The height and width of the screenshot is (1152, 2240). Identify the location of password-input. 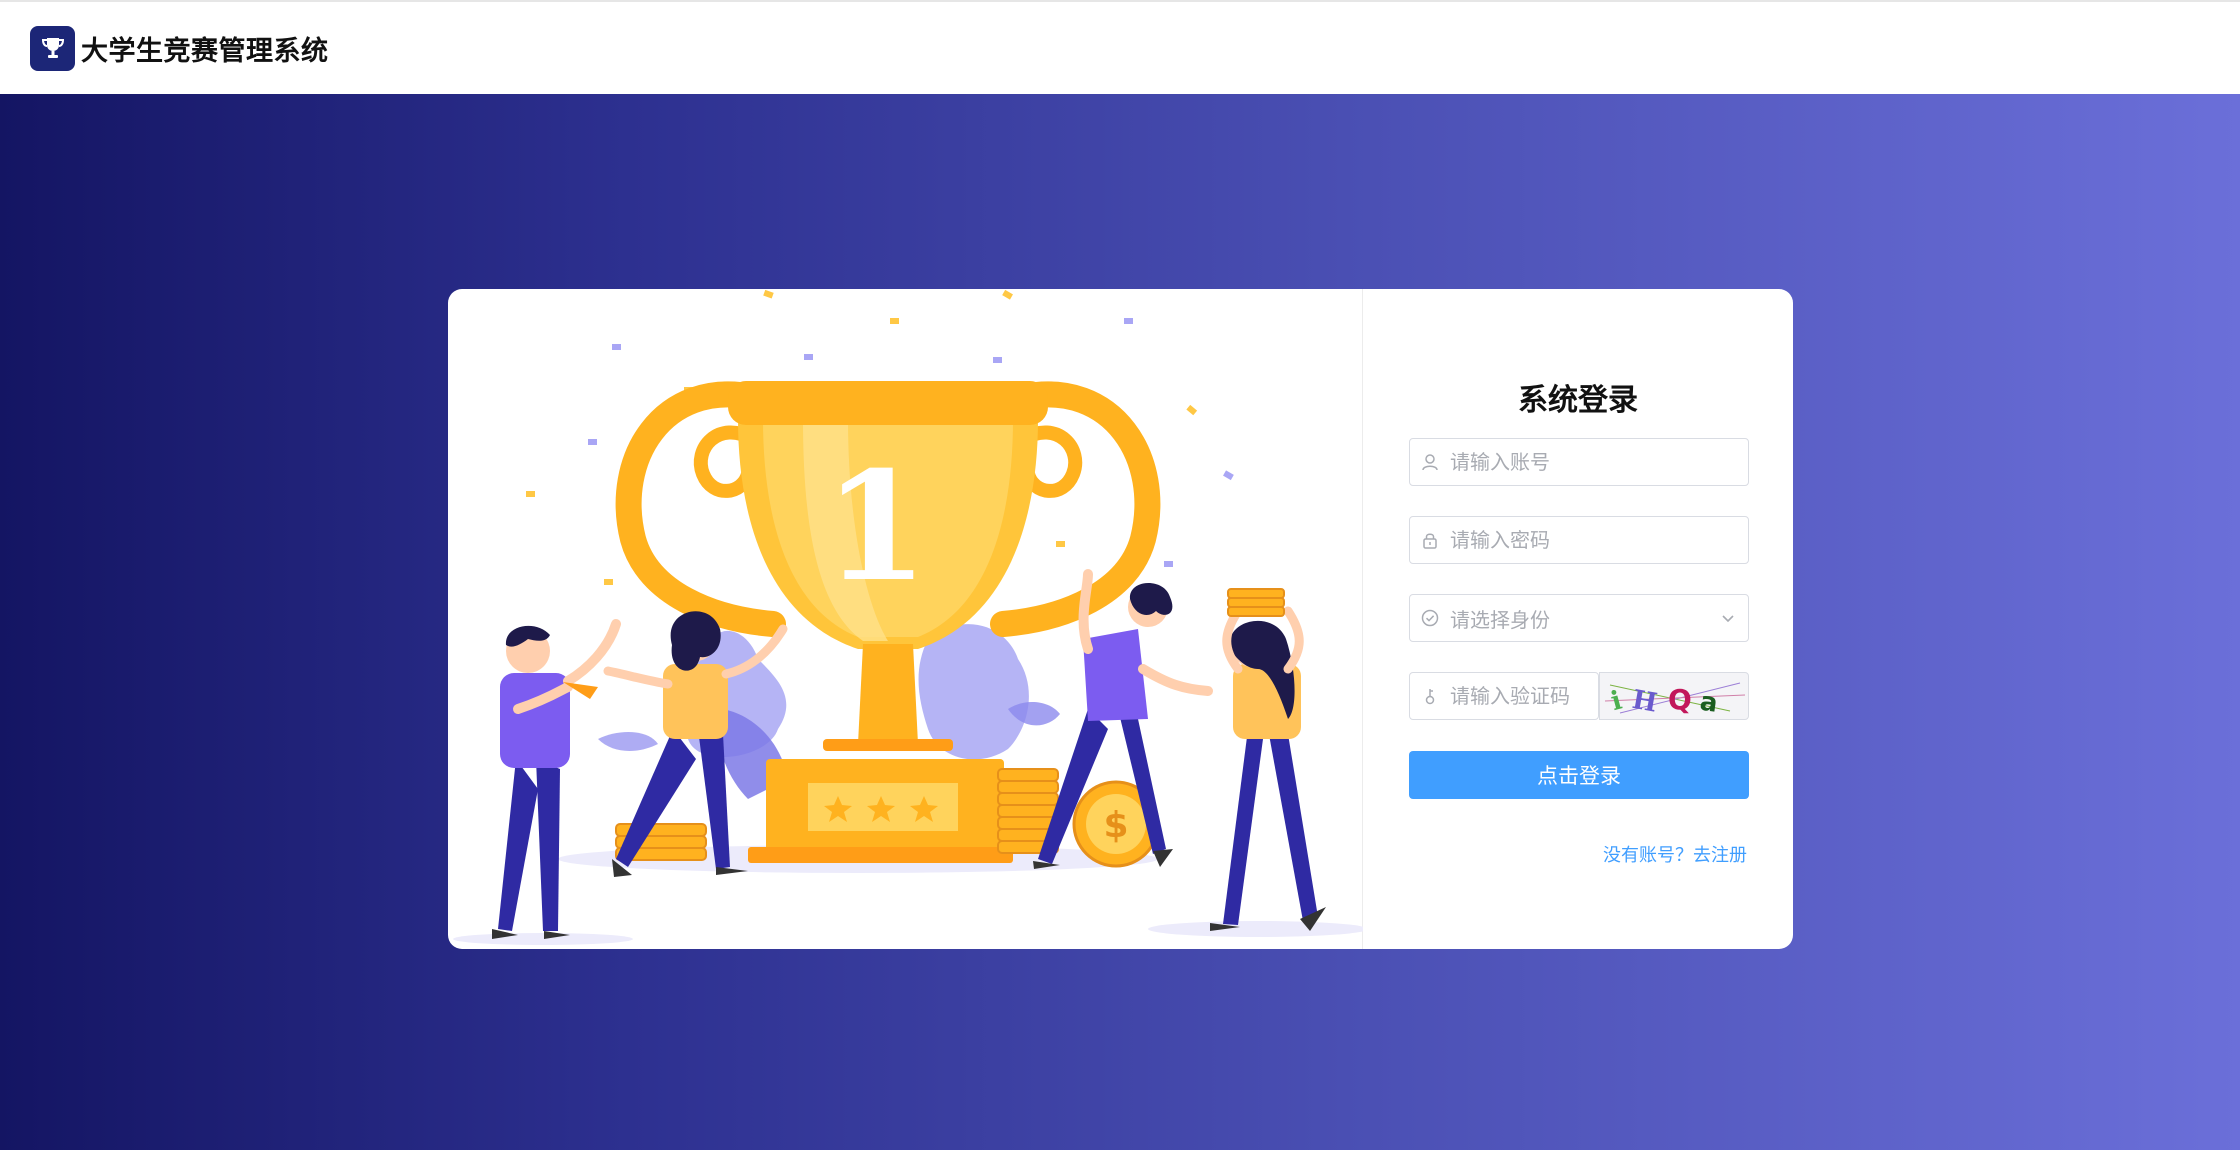
(1599, 540).